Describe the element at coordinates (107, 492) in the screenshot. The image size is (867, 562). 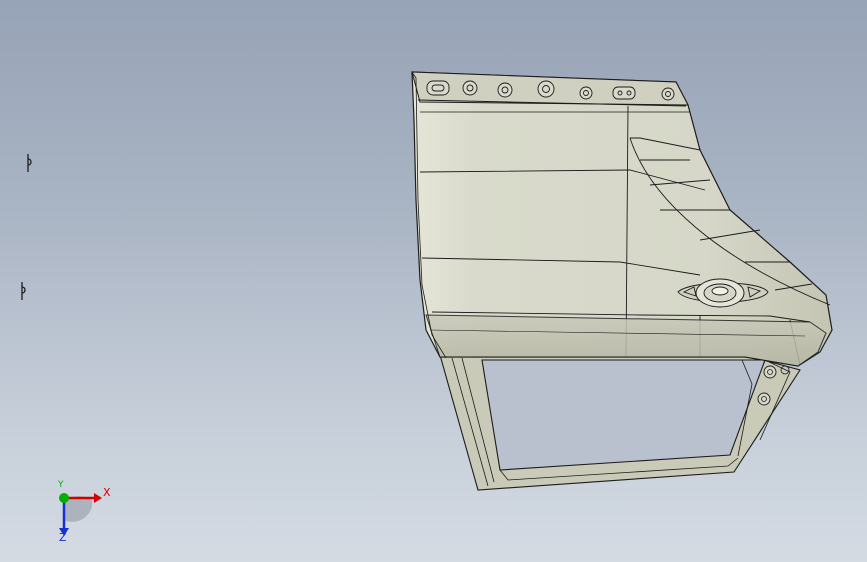
I see `x-axis-label: X` at that location.